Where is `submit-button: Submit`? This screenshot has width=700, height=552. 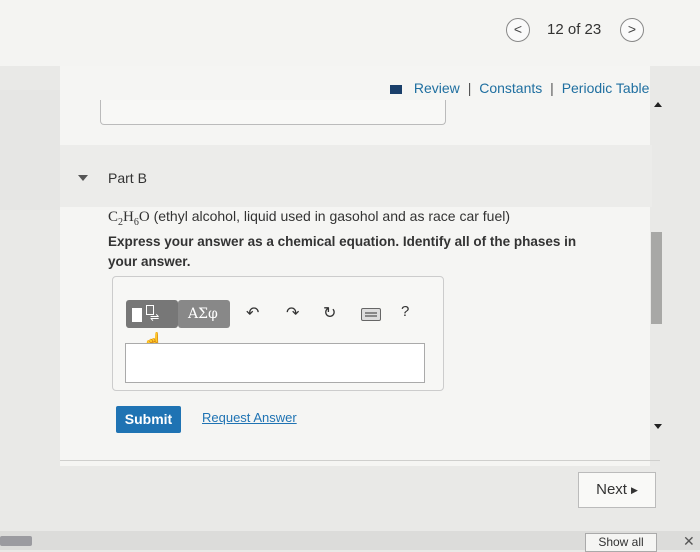
submit-button: Submit is located at coordinates (148, 419).